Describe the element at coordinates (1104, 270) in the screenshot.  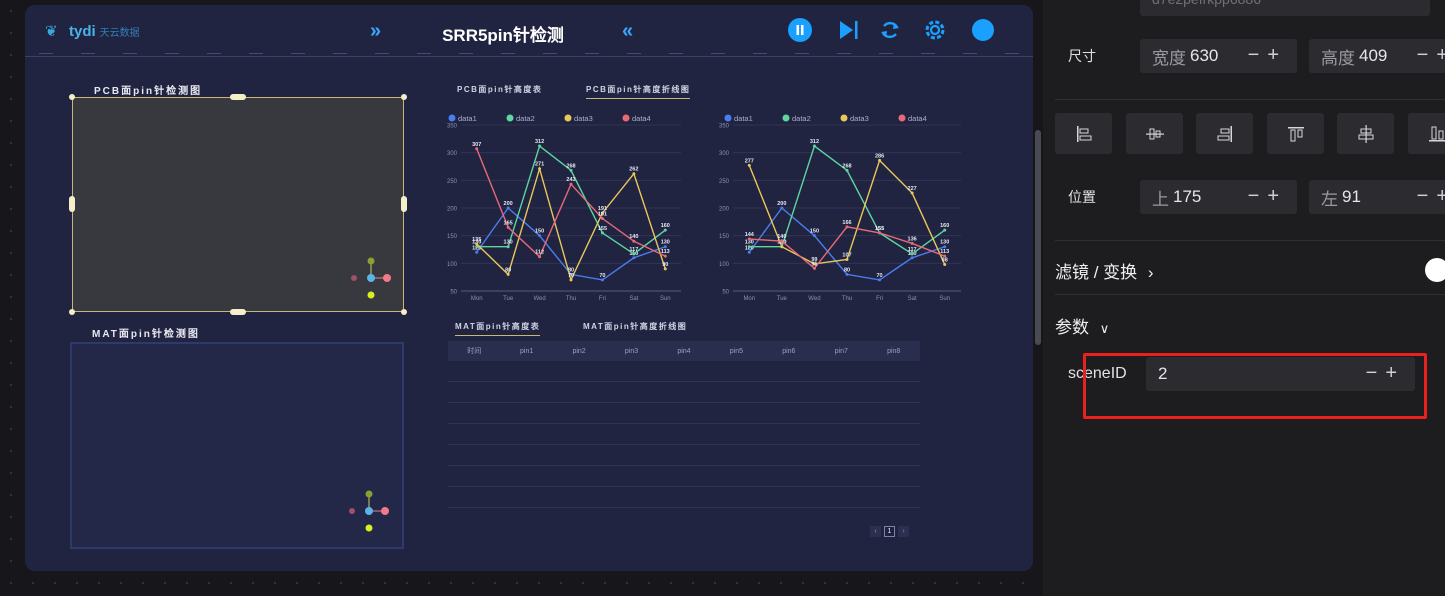
I see `filter-transform-section: 滤镜 / 变换 ›` at that location.